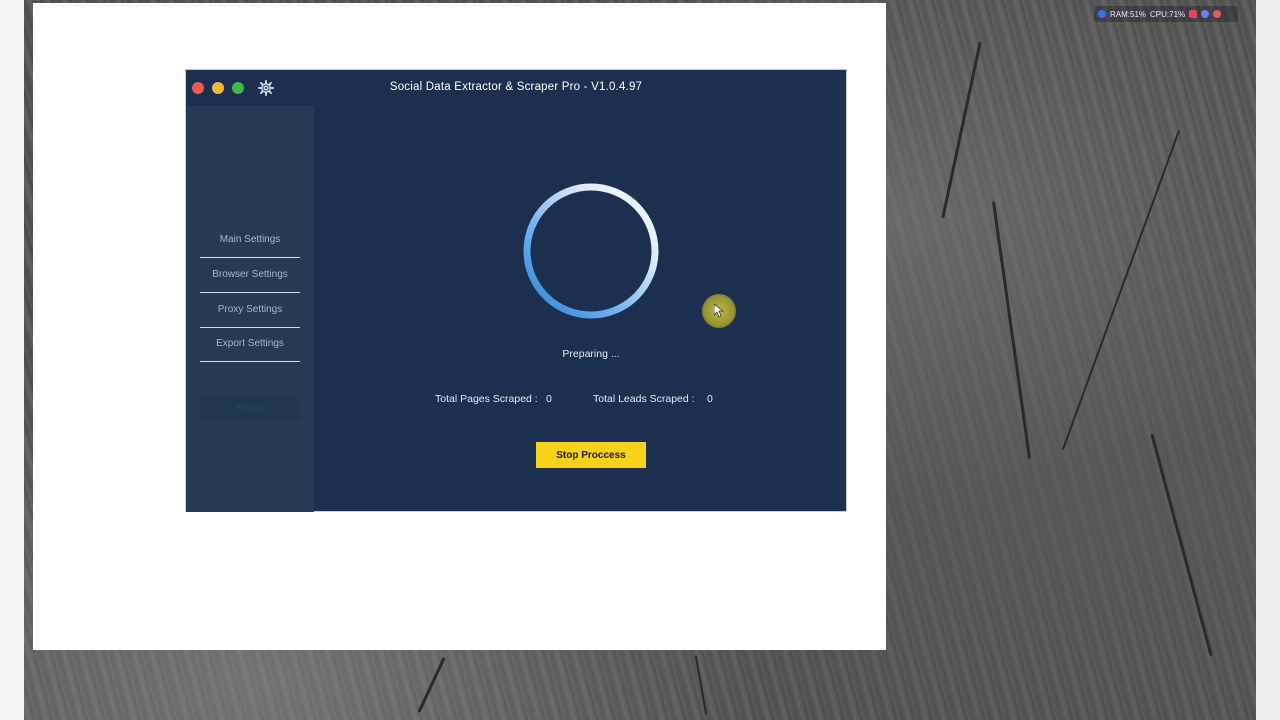 The width and height of the screenshot is (1280, 720). Describe the element at coordinates (1205, 14) in the screenshot. I see `network-icon` at that location.